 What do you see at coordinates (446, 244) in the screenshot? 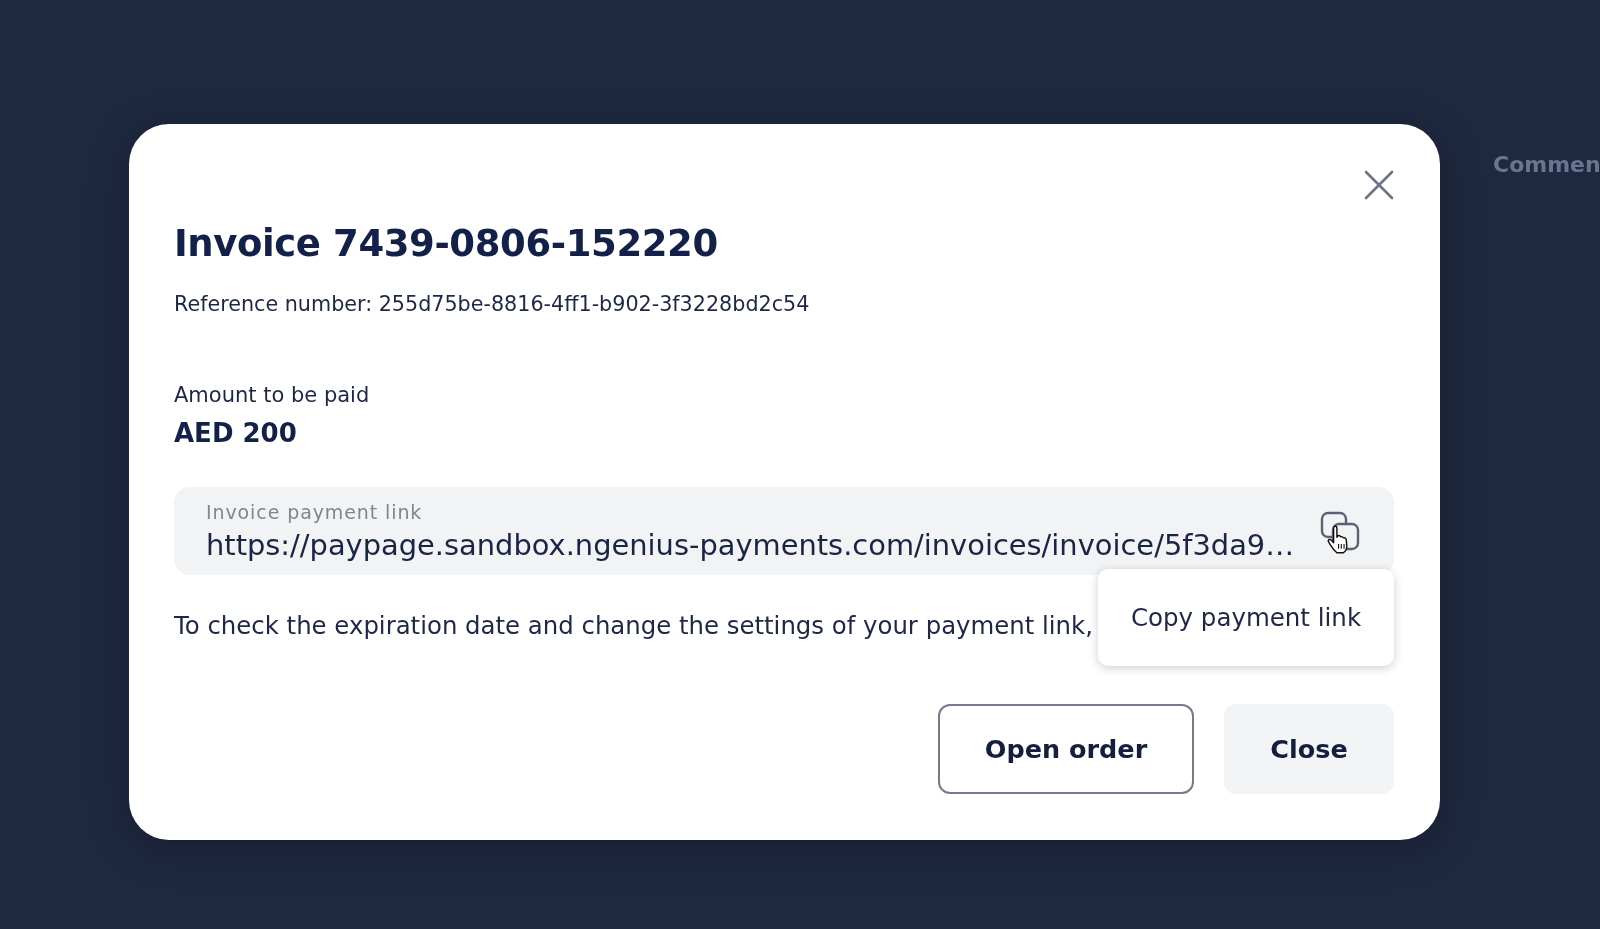
I see `invoice-title: Invoice 7439-0806-152220` at bounding box center [446, 244].